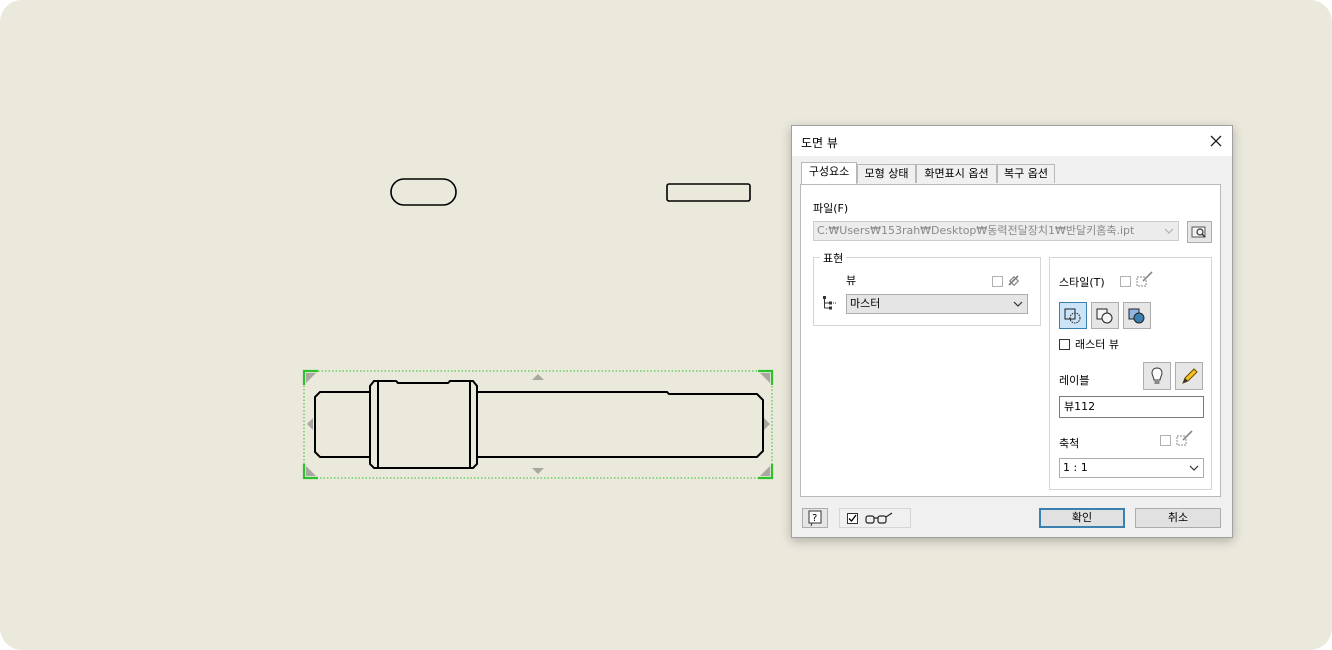  Describe the element at coordinates (1075, 467) in the screenshot. I see `scale-value: 1` at that location.